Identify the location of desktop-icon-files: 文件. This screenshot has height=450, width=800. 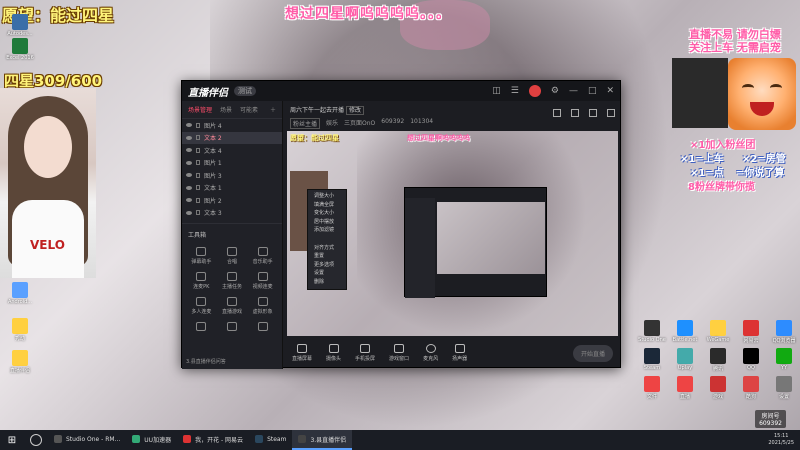
(652, 388).